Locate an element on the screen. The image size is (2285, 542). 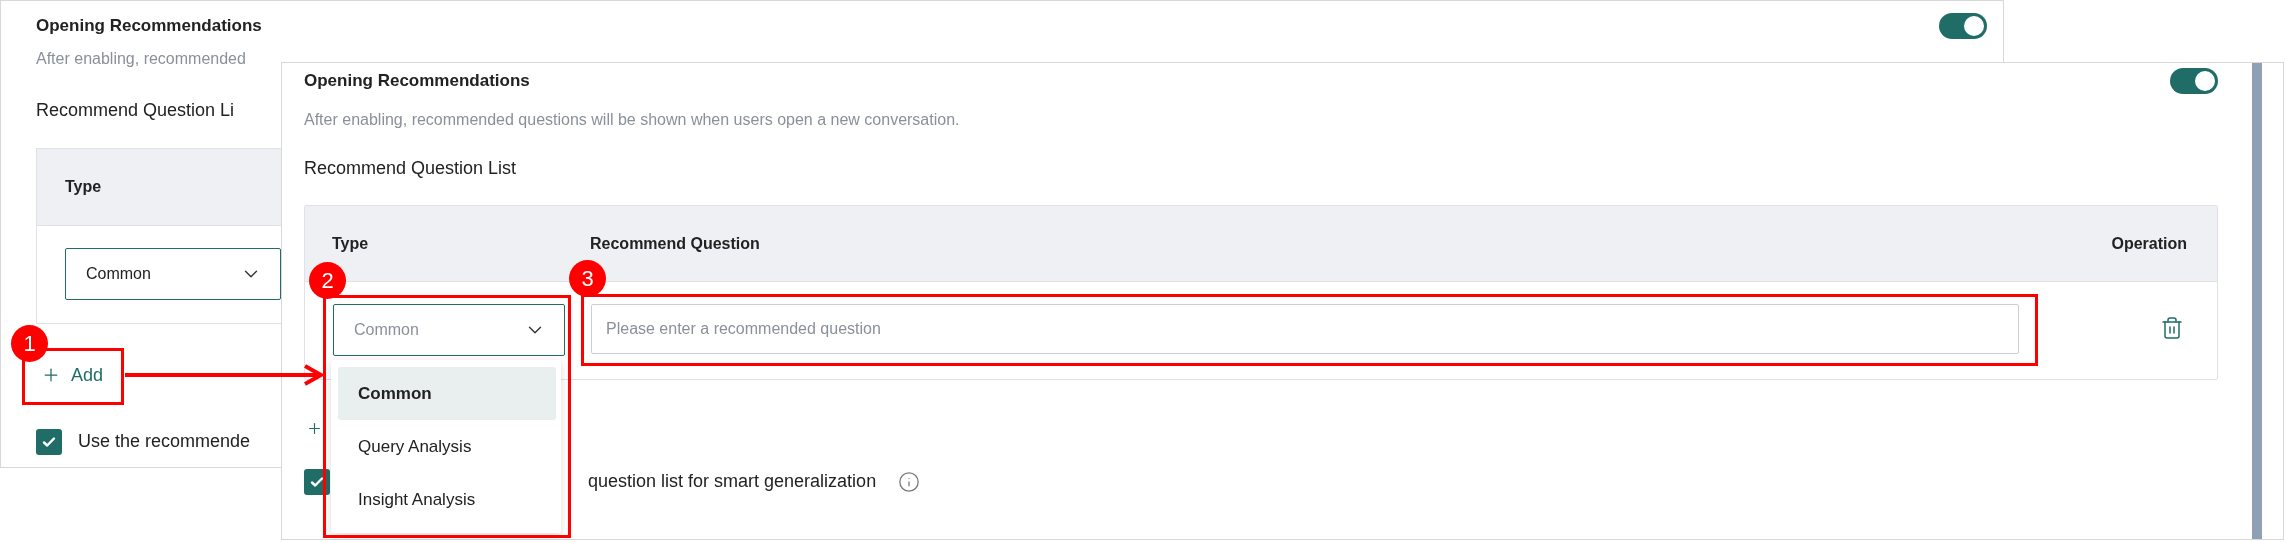
list-label: Recommend Question List is located at coordinates (410, 168).